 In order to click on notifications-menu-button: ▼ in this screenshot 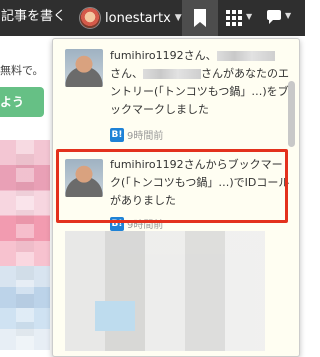, I will do `click(279, 17)`.